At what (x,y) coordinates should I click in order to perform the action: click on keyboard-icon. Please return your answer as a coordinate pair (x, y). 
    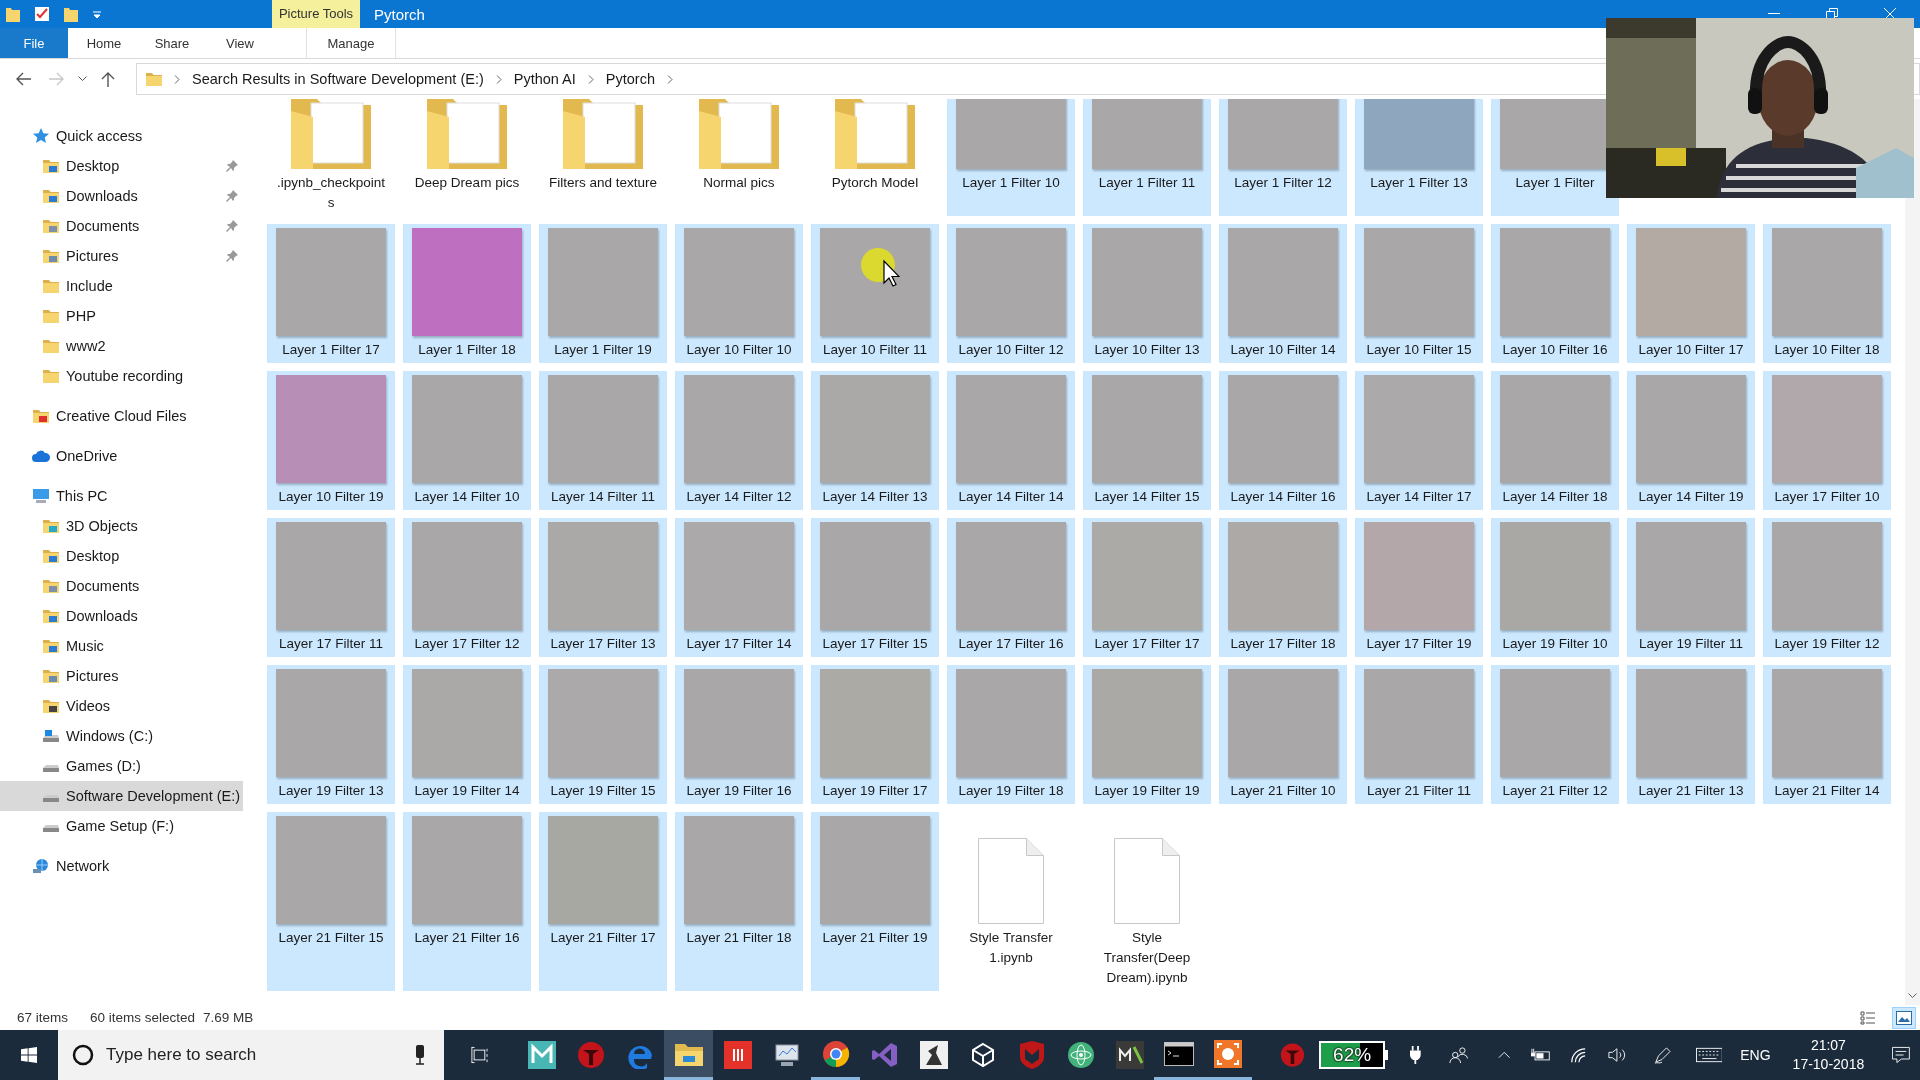
    Looking at the image, I should click on (1709, 1055).